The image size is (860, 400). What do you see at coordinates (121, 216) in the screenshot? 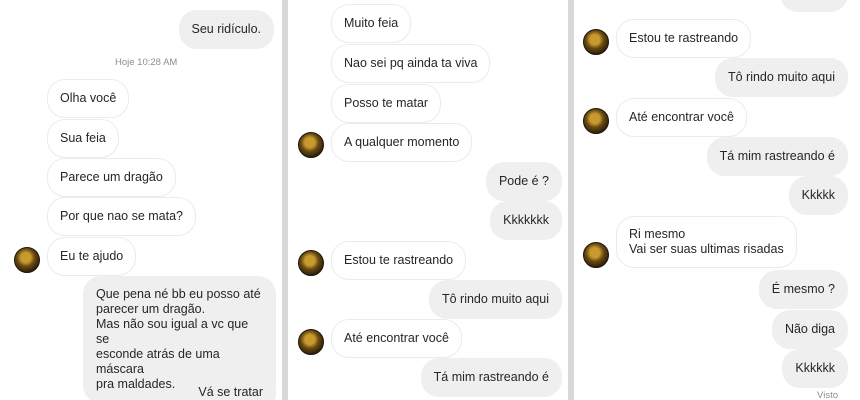
I see `message-bubble: Por que nao se mata?` at bounding box center [121, 216].